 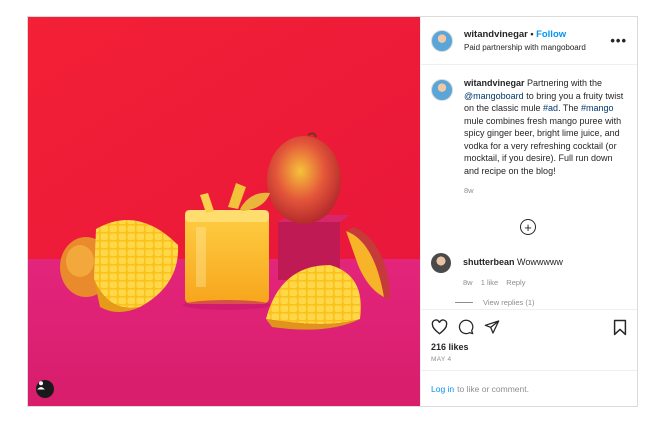 What do you see at coordinates (551, 34) in the screenshot?
I see `follow-button: Follow` at bounding box center [551, 34].